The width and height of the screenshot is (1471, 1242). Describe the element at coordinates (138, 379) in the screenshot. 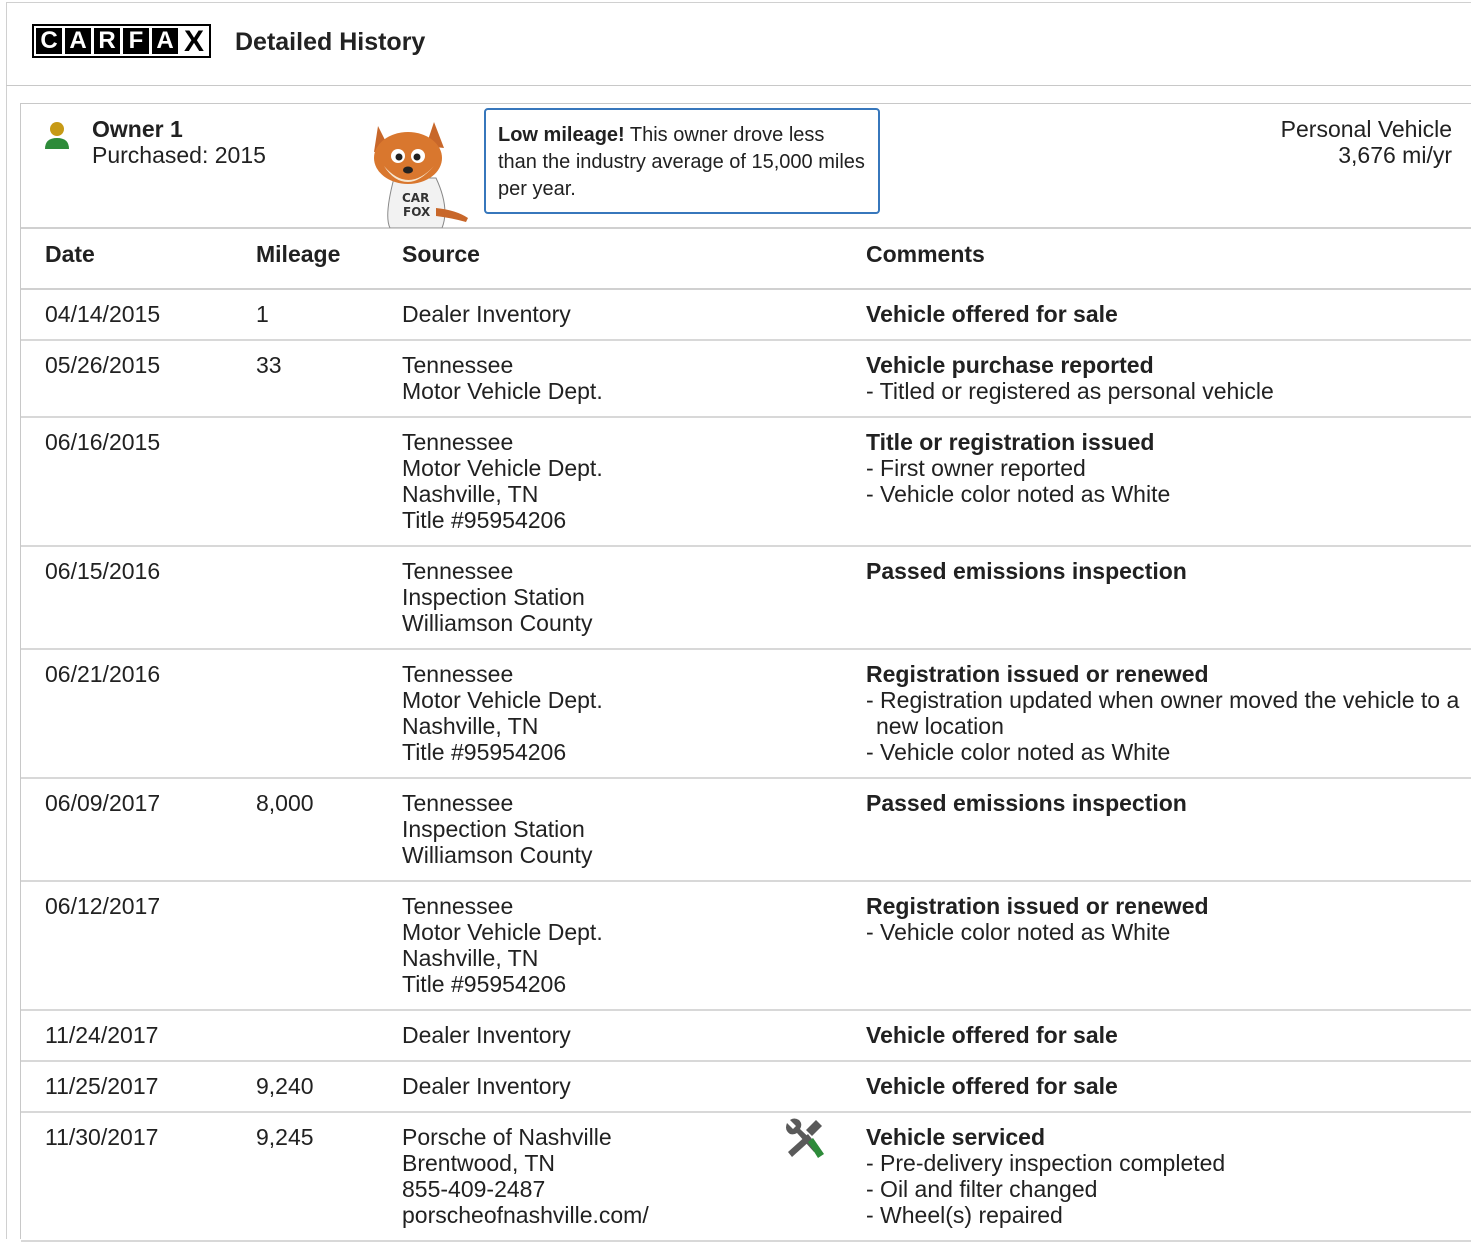

I see `date-cell: 05/26/2015` at that location.